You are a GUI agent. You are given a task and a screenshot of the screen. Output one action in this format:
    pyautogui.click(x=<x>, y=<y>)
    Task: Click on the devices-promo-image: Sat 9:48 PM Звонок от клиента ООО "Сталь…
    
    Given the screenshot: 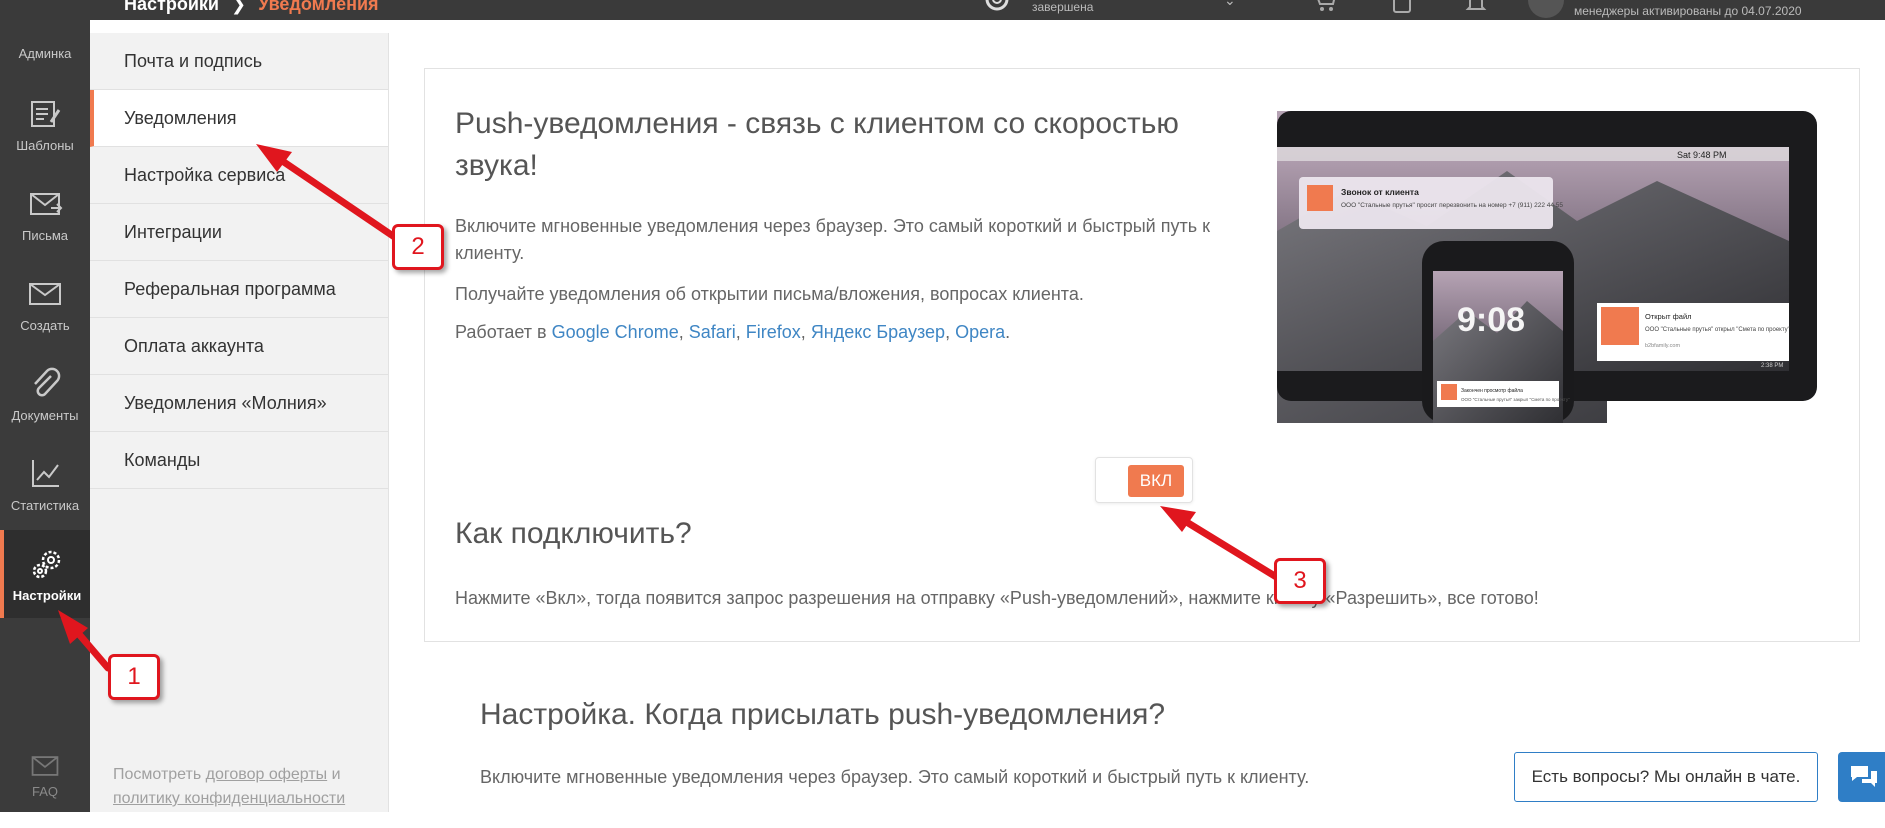 What is the action you would take?
    pyautogui.click(x=1549, y=267)
    